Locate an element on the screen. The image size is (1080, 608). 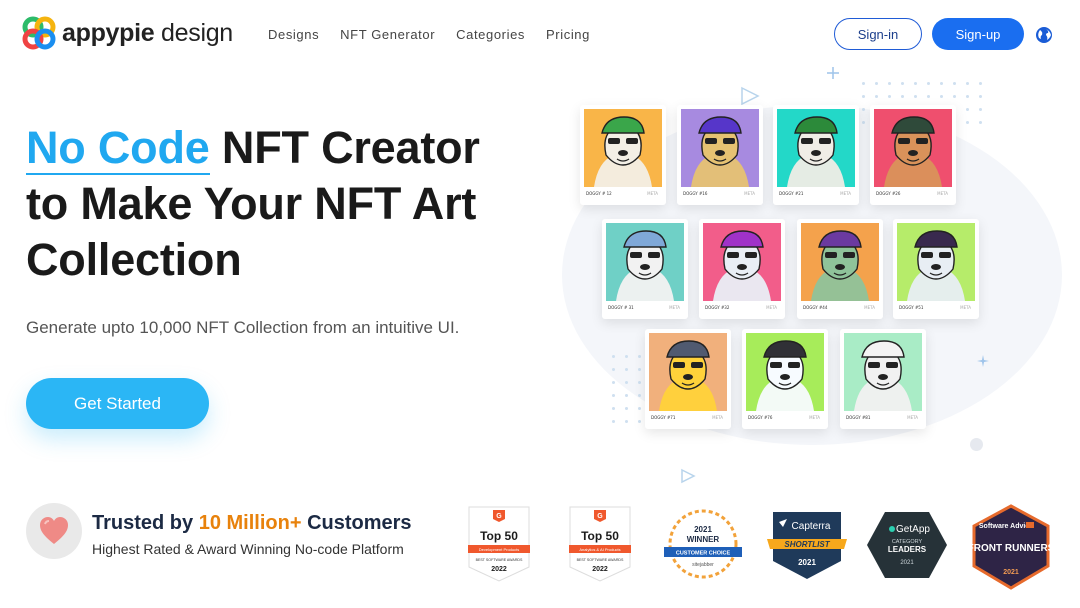
svg-text: SHORTLIST is located at coordinates (807, 544).